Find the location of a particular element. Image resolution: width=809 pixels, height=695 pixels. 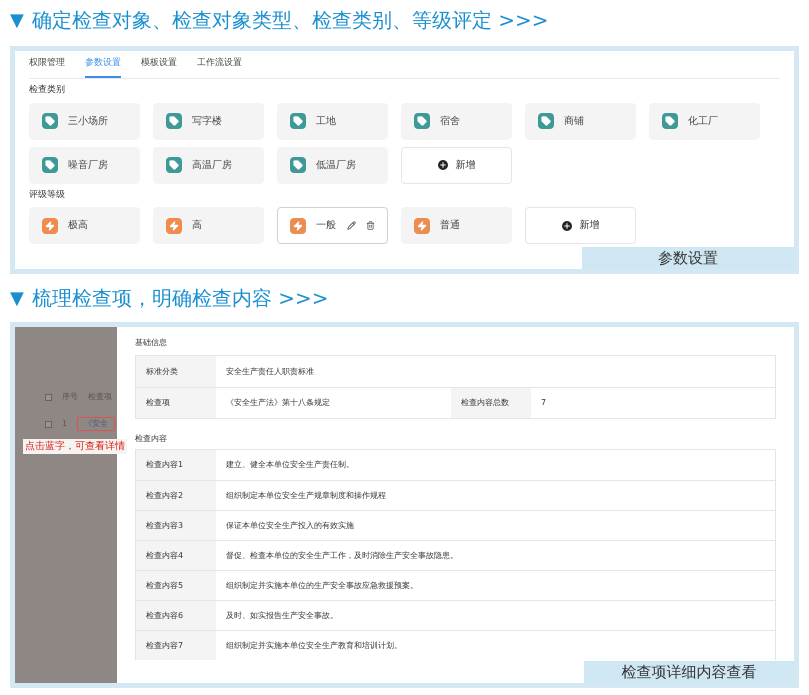

card-label: 工地 is located at coordinates (326, 121).